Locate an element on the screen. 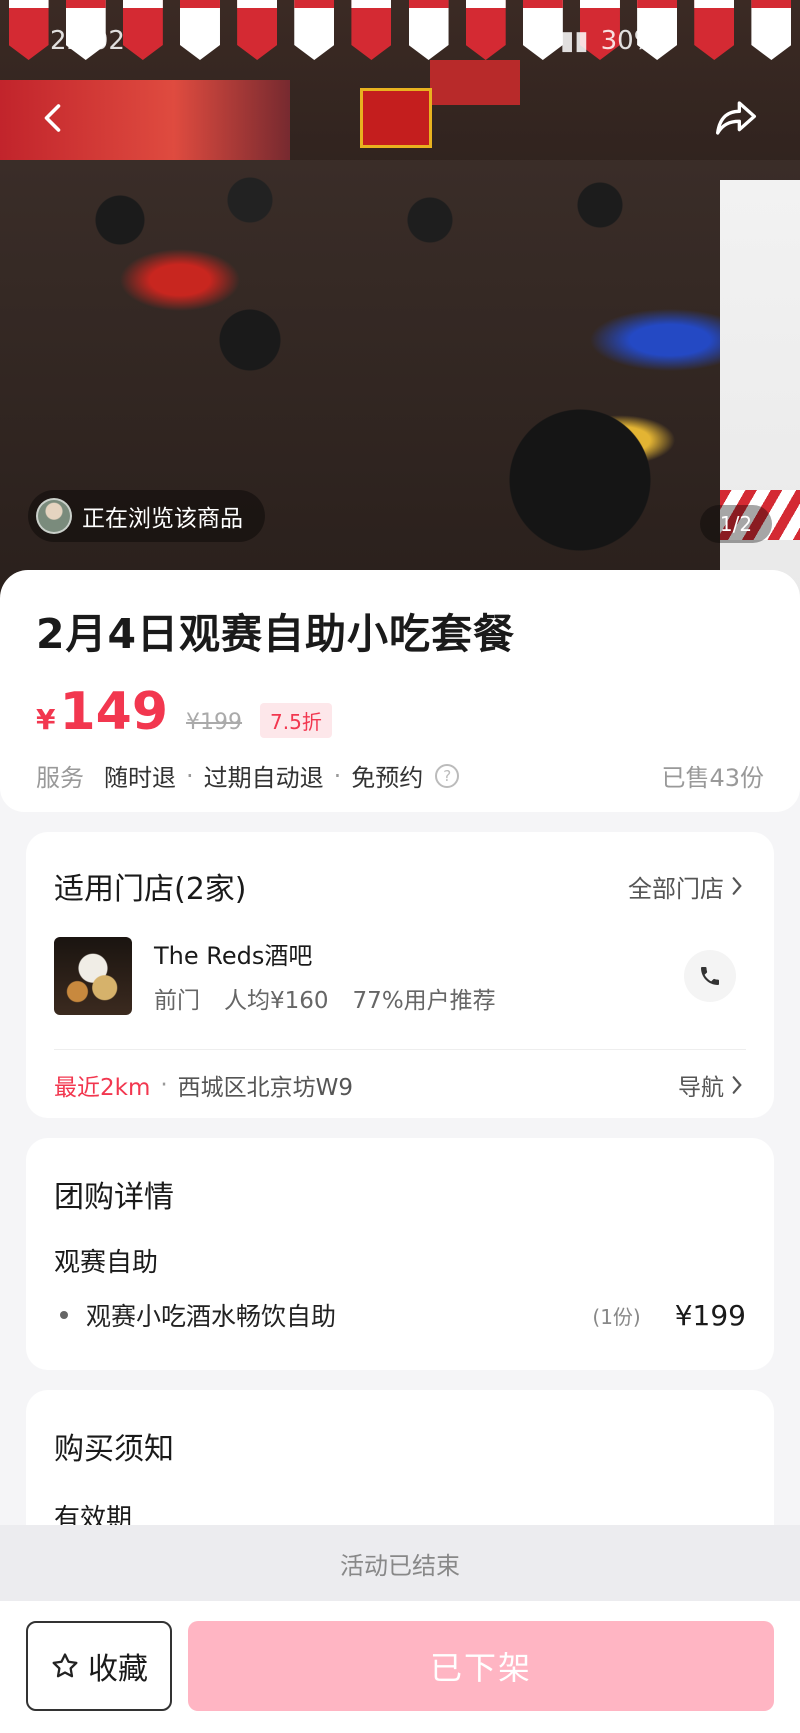  call-store-button is located at coordinates (710, 975).